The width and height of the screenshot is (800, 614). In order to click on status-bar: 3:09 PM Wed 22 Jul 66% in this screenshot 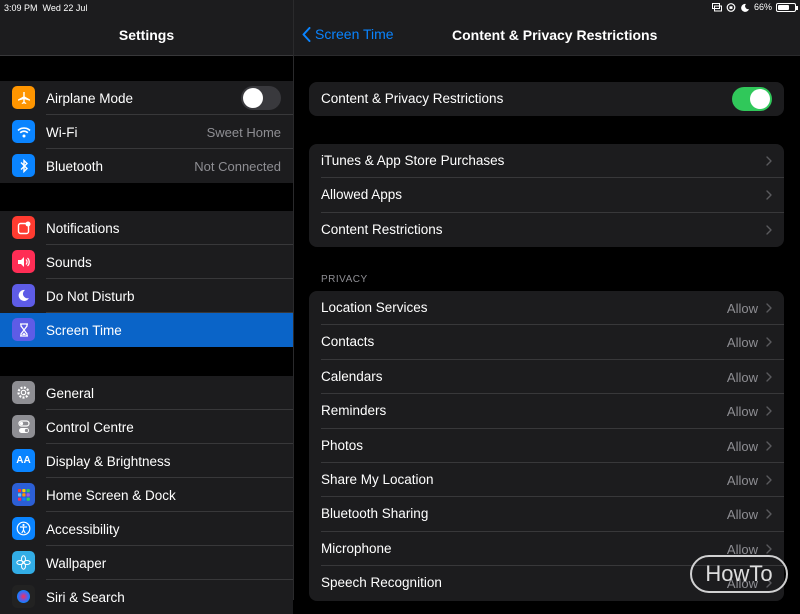, I will do `click(400, 8)`.